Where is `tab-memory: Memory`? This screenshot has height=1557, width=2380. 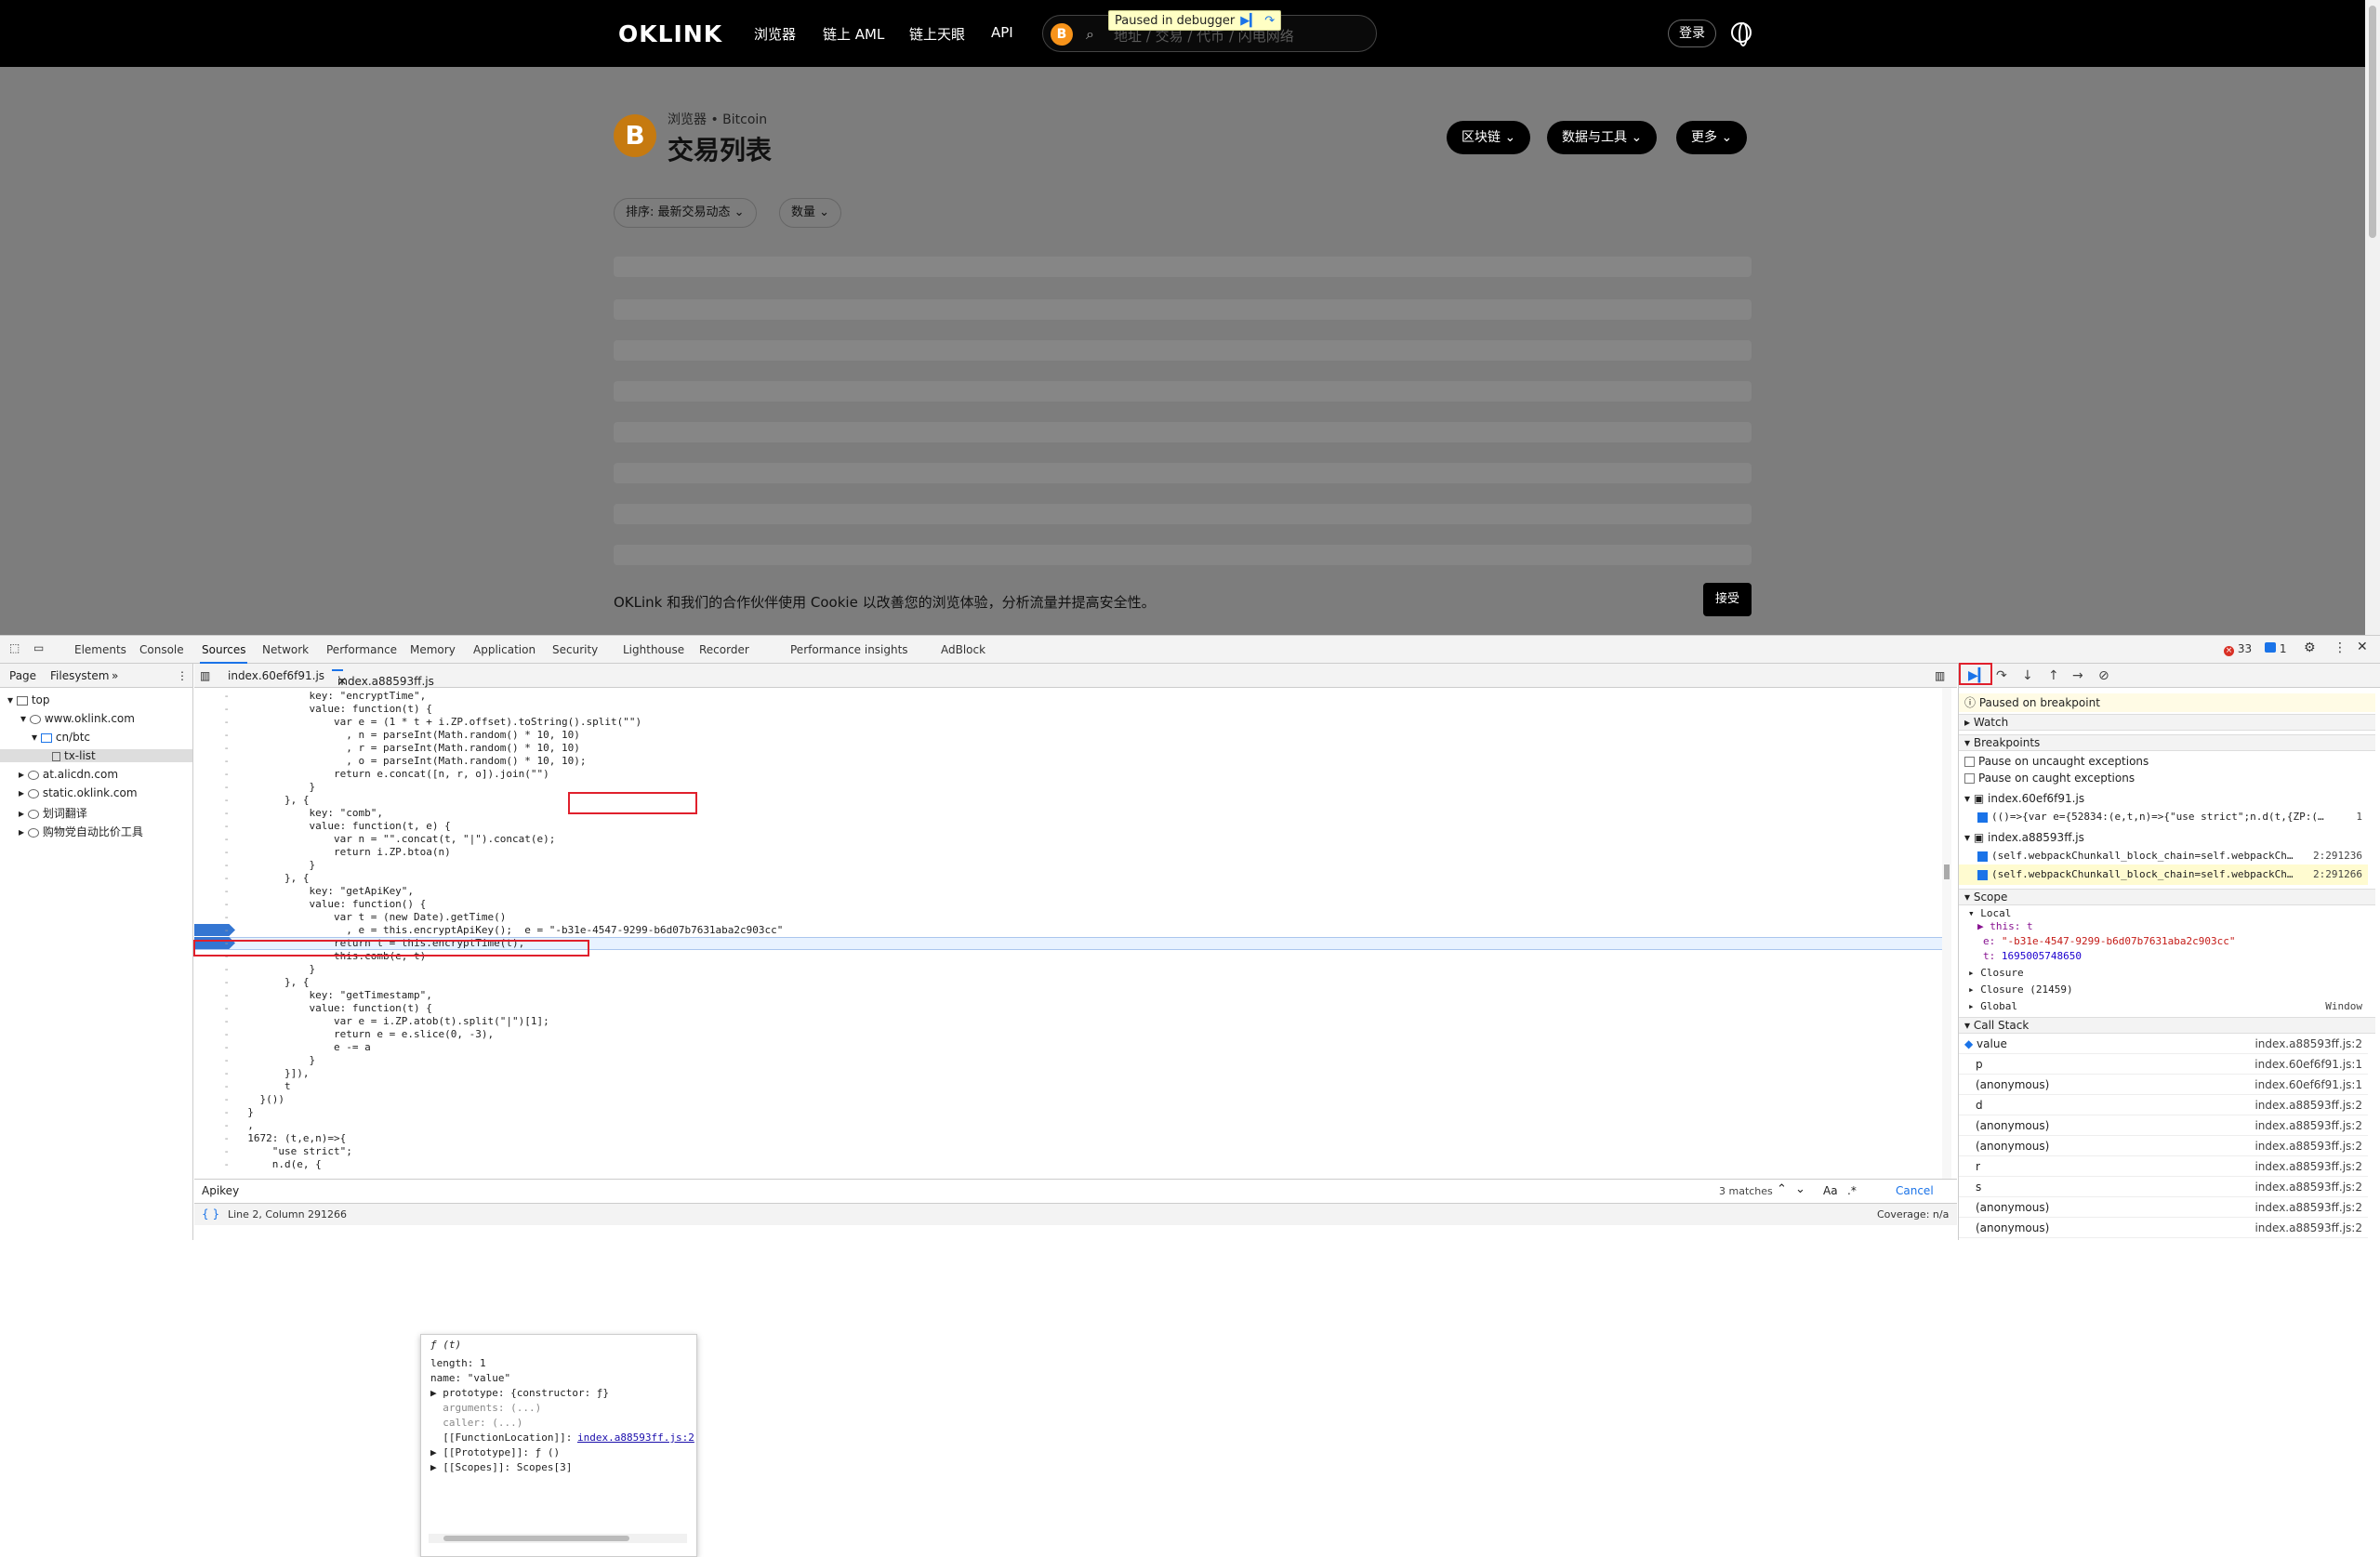 tab-memory: Memory is located at coordinates (433, 649).